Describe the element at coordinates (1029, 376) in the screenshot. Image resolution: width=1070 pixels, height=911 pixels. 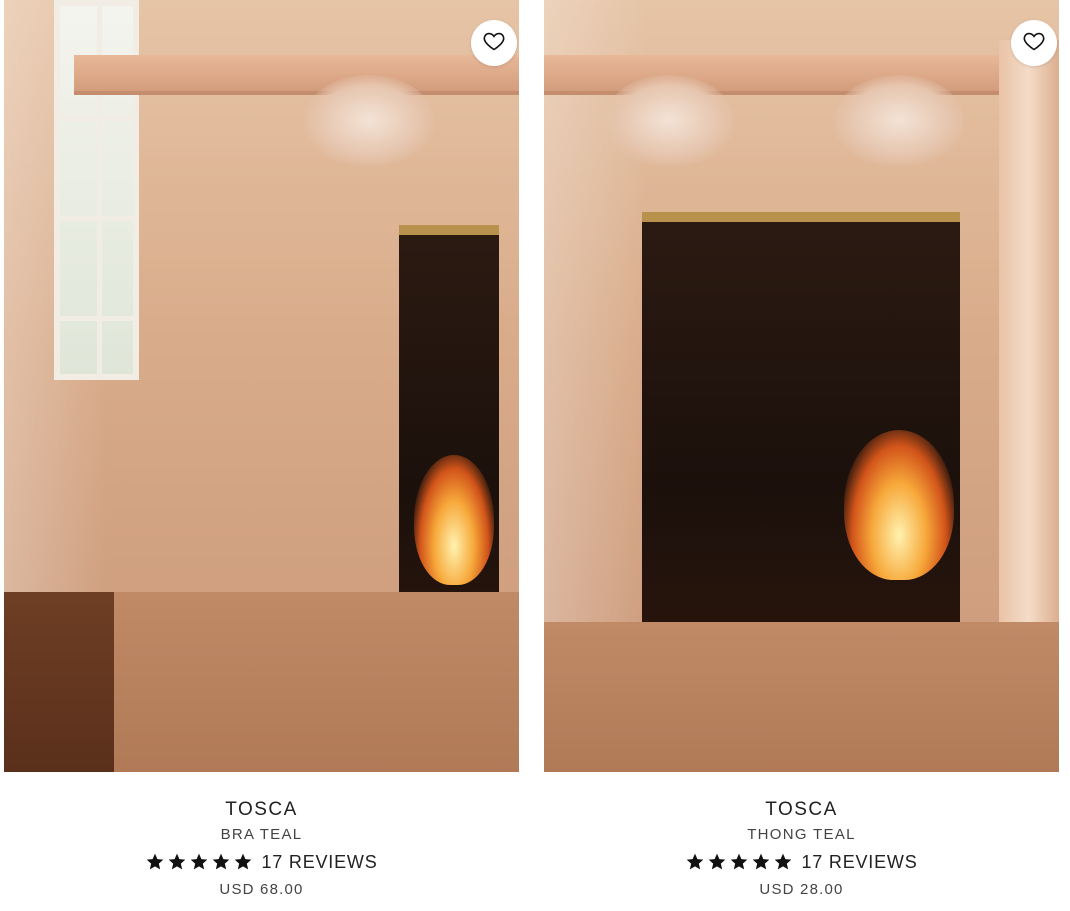
I see `pillar-decor` at that location.